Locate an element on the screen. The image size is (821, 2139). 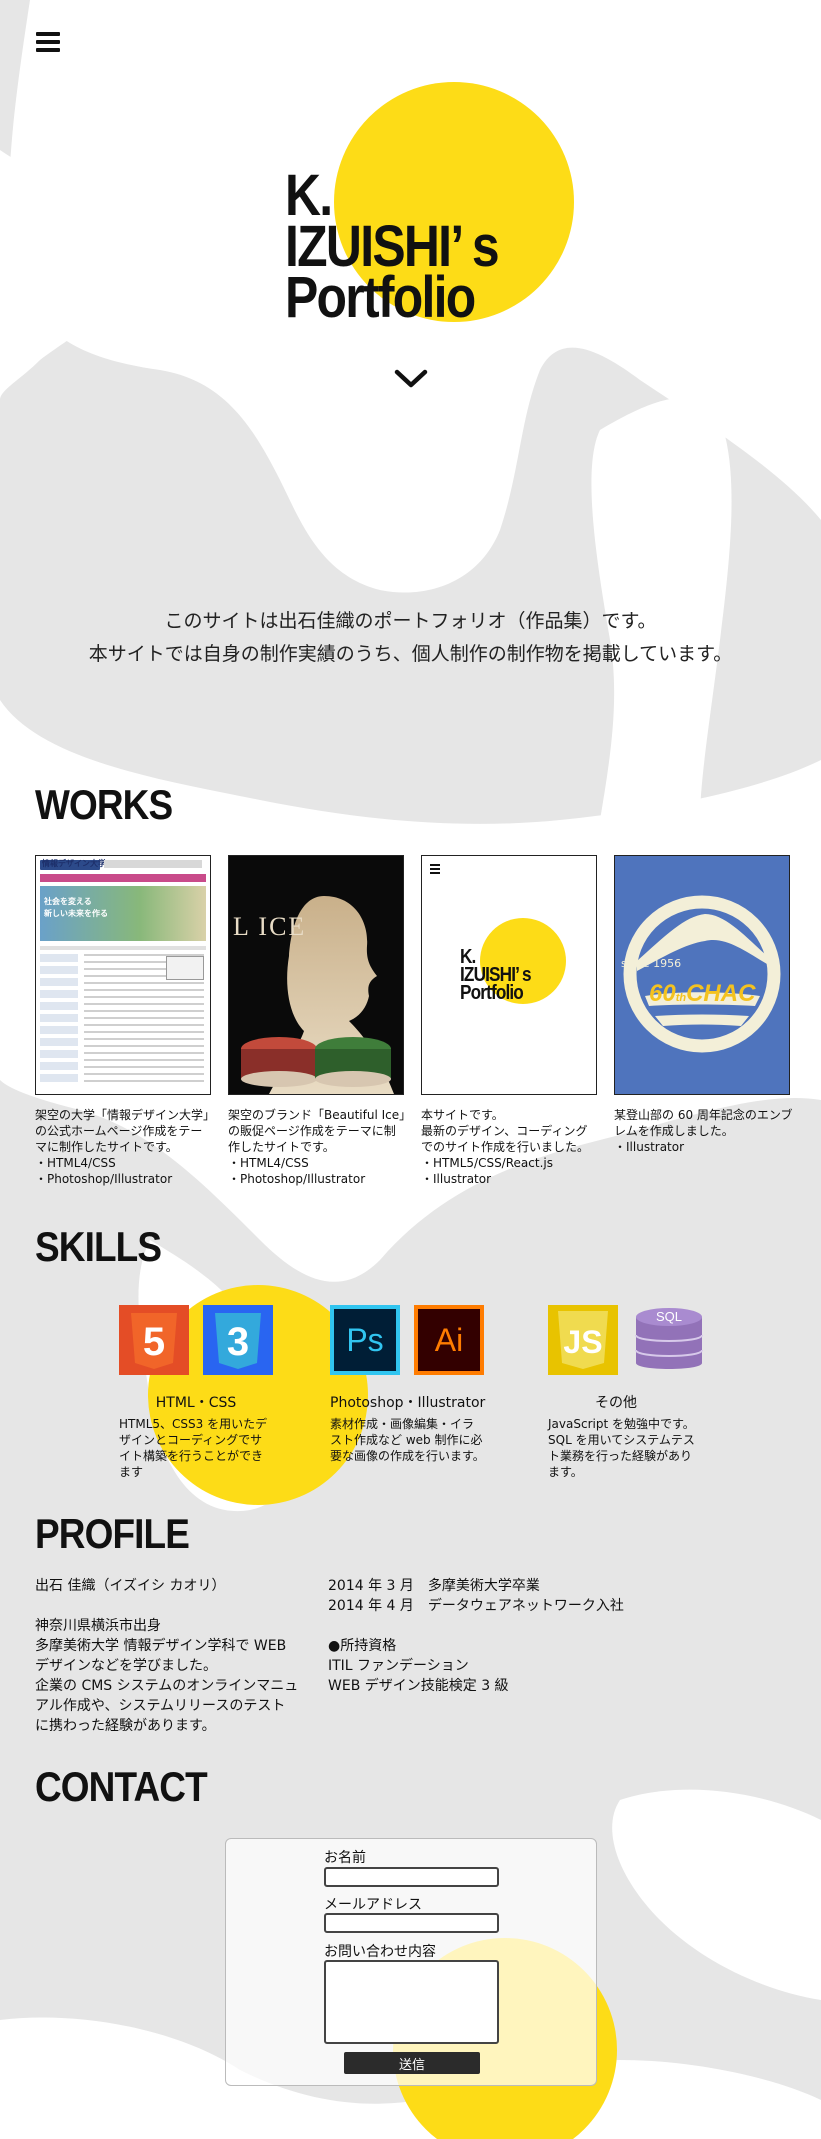
work3-desc-line: 最新のデザイン、コーディング is located at coordinates (504, 1131).